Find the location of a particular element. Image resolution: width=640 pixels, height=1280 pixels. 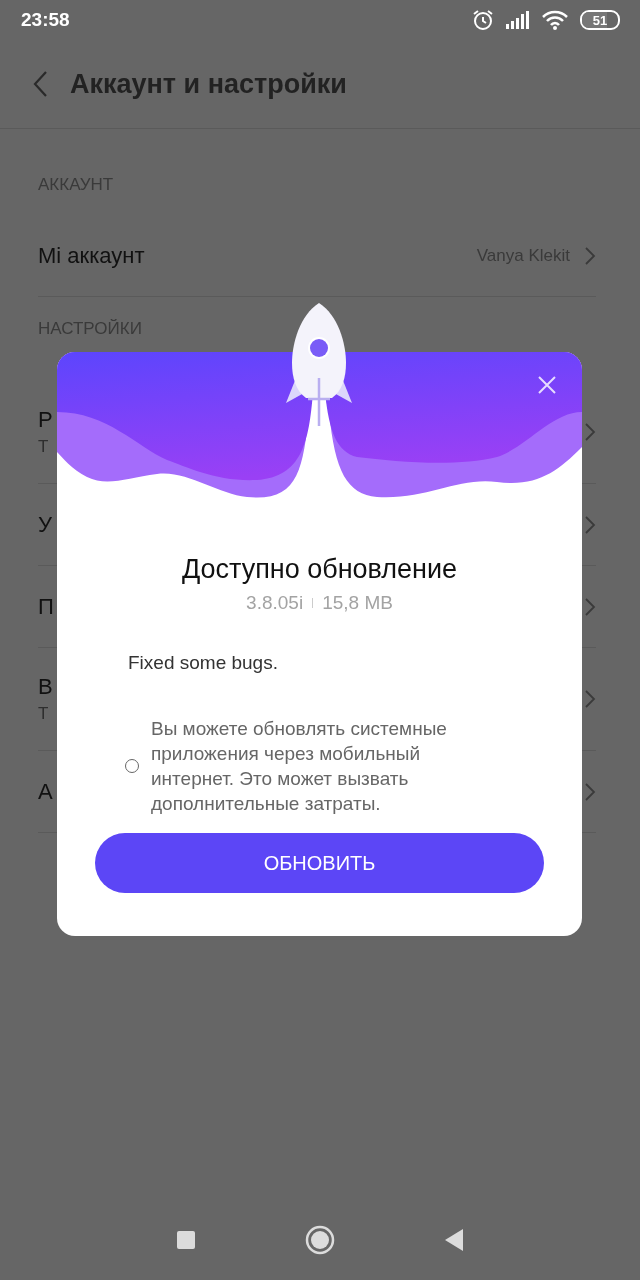

back-button is located at coordinates (454, 1240).